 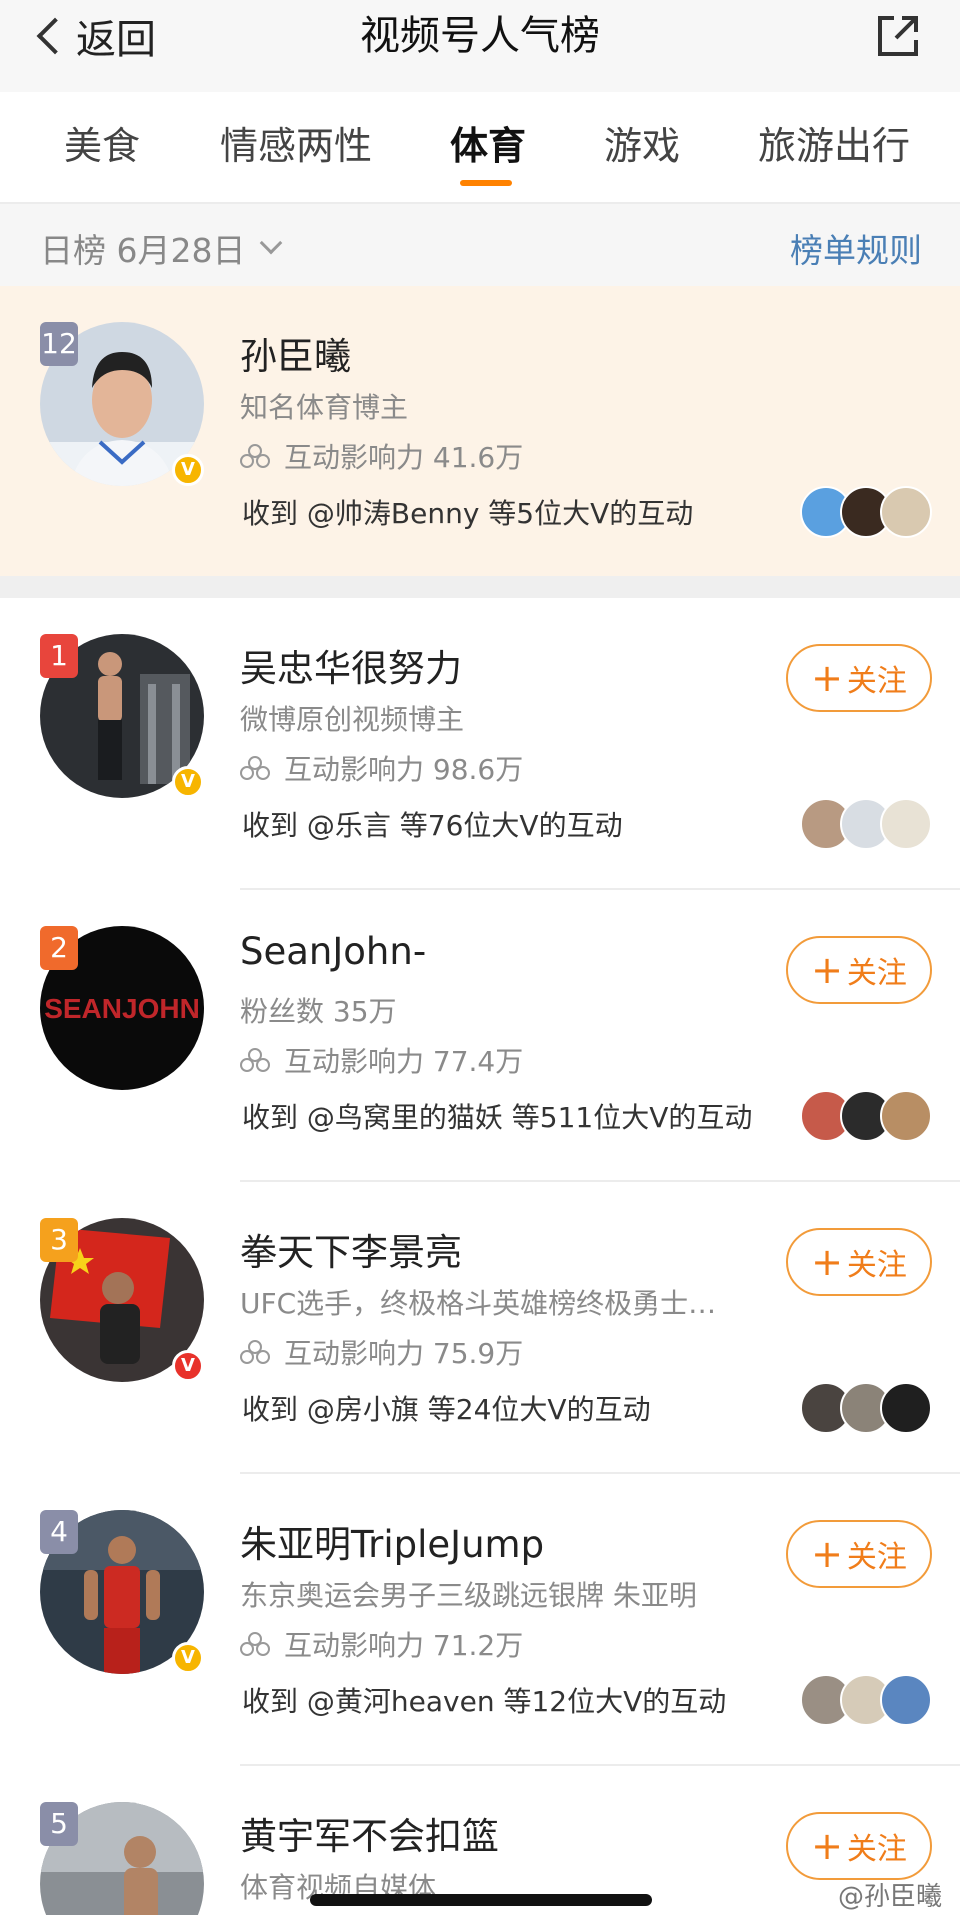 What do you see at coordinates (351, 1249) in the screenshot?
I see `blogger-name: 拳天下李景亮` at bounding box center [351, 1249].